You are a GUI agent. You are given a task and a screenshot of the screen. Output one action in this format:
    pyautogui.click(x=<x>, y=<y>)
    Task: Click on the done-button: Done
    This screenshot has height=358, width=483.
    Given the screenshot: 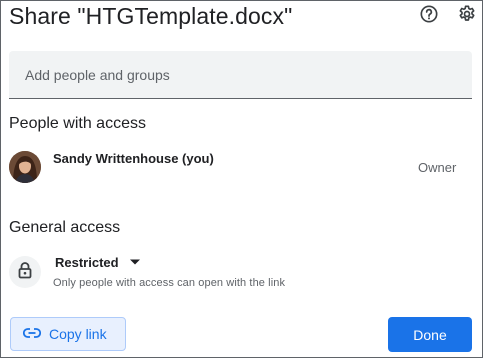 What is the action you would take?
    pyautogui.click(x=430, y=334)
    